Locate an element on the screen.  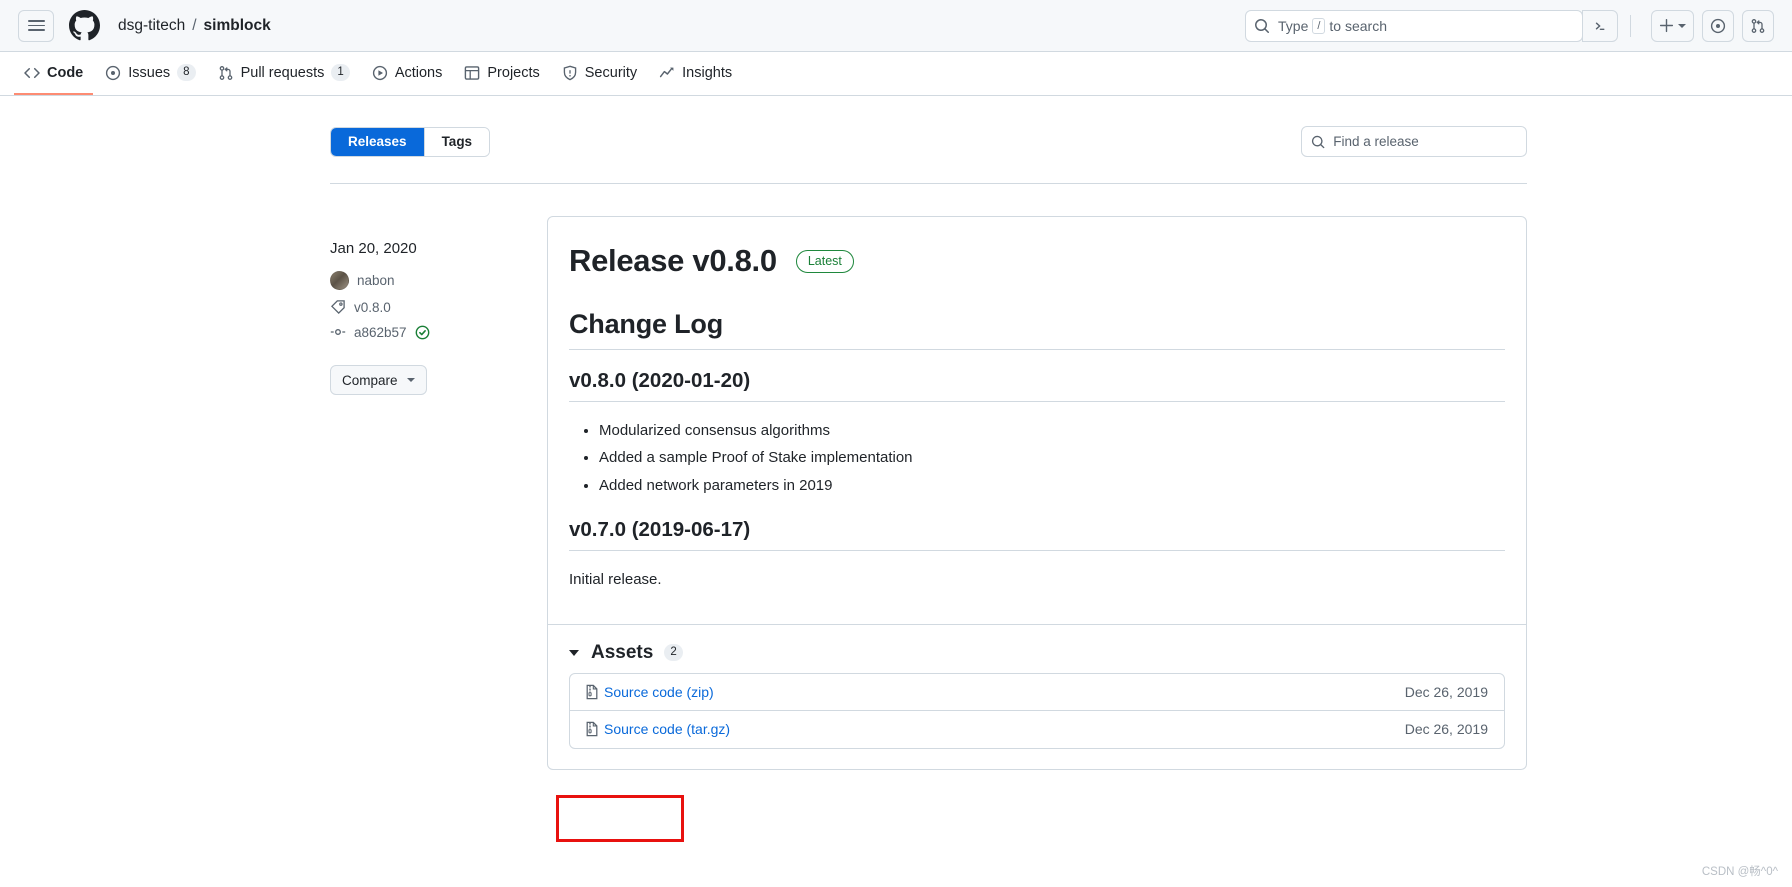
git-commit-icon is located at coordinates (338, 332).